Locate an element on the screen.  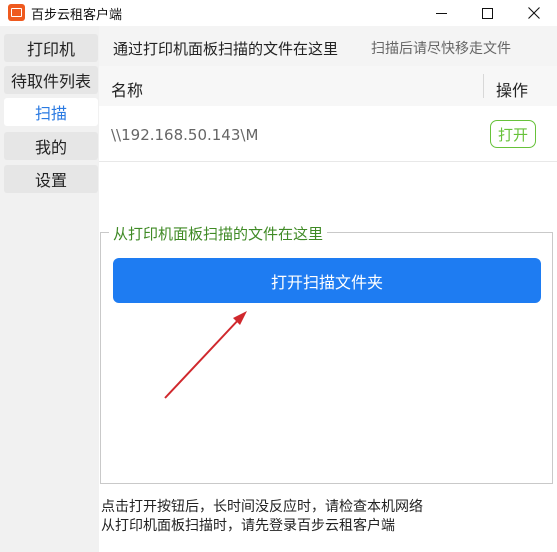
sidebar-item-settings: 设置 is located at coordinates (51, 179).